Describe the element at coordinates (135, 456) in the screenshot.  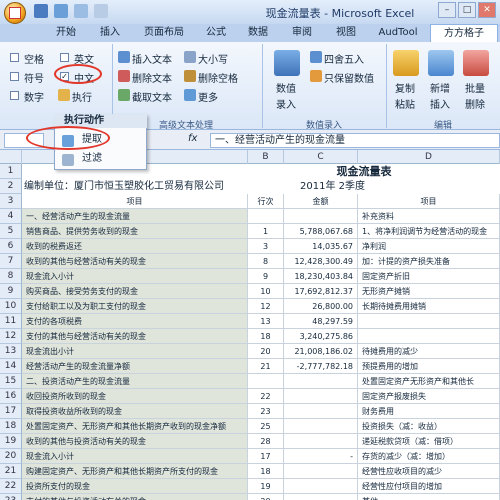
I see `table-cell-item: 现金流入小计` at that location.